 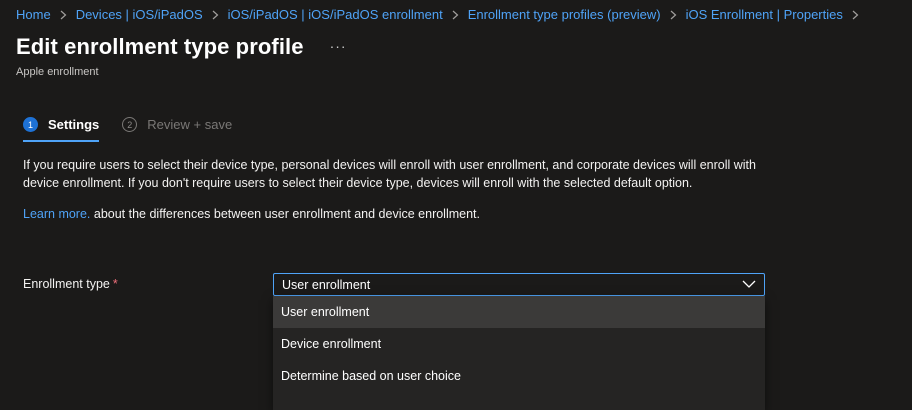 I want to click on step-review-save: 2 Review + save, so click(x=177, y=124).